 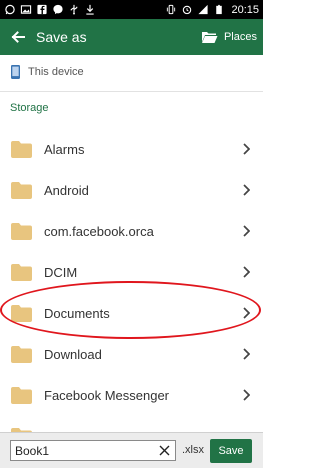 I want to click on folder-item-dcim: DCIM, so click(x=131, y=273).